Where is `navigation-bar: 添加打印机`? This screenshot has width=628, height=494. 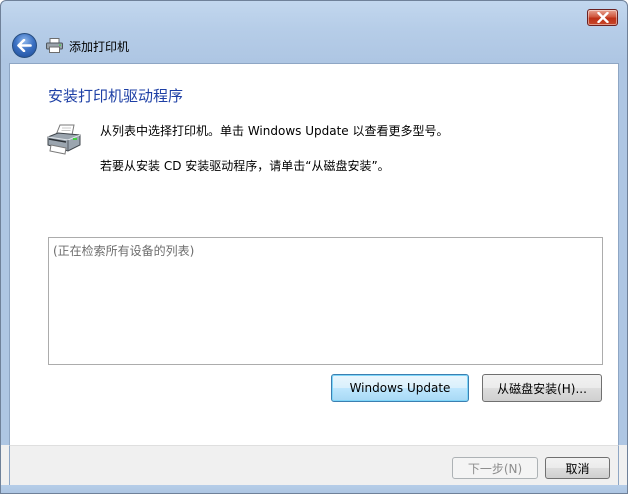 navigation-bar: 添加打印机 is located at coordinates (314, 47).